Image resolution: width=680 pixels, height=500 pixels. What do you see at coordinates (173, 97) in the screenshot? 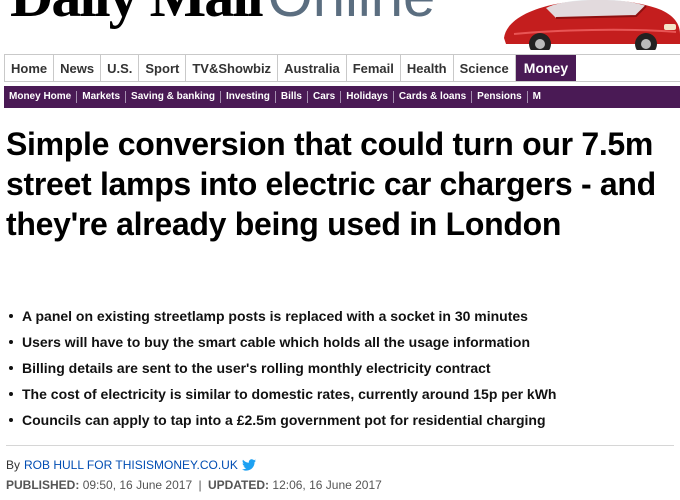
I see `subnav-item-saving-banking: Saving & banking` at bounding box center [173, 97].